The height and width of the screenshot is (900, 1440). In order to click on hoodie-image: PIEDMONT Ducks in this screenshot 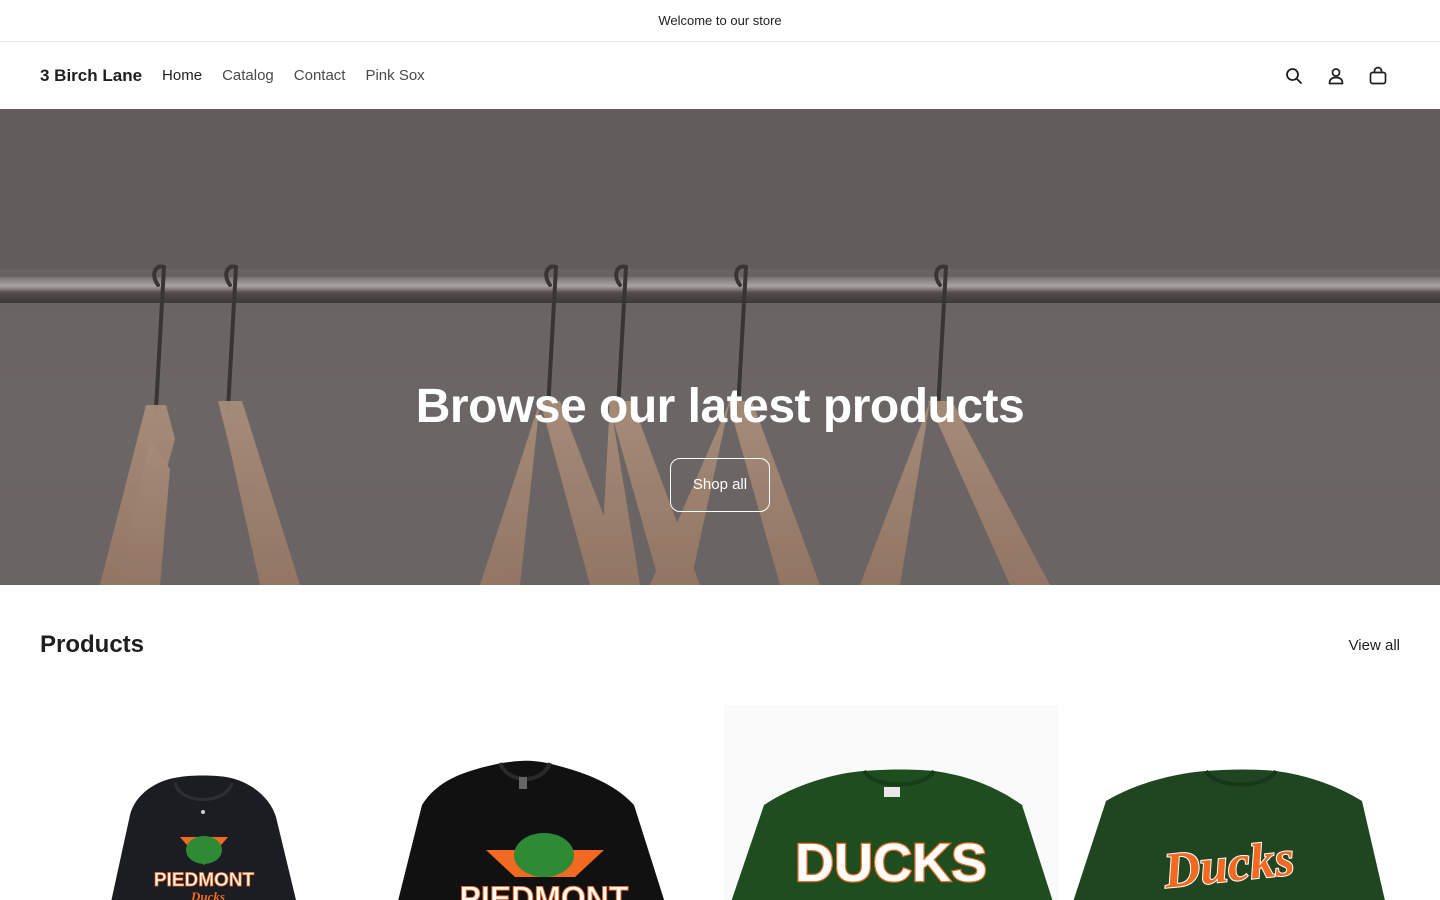, I will do `click(203, 837)`.